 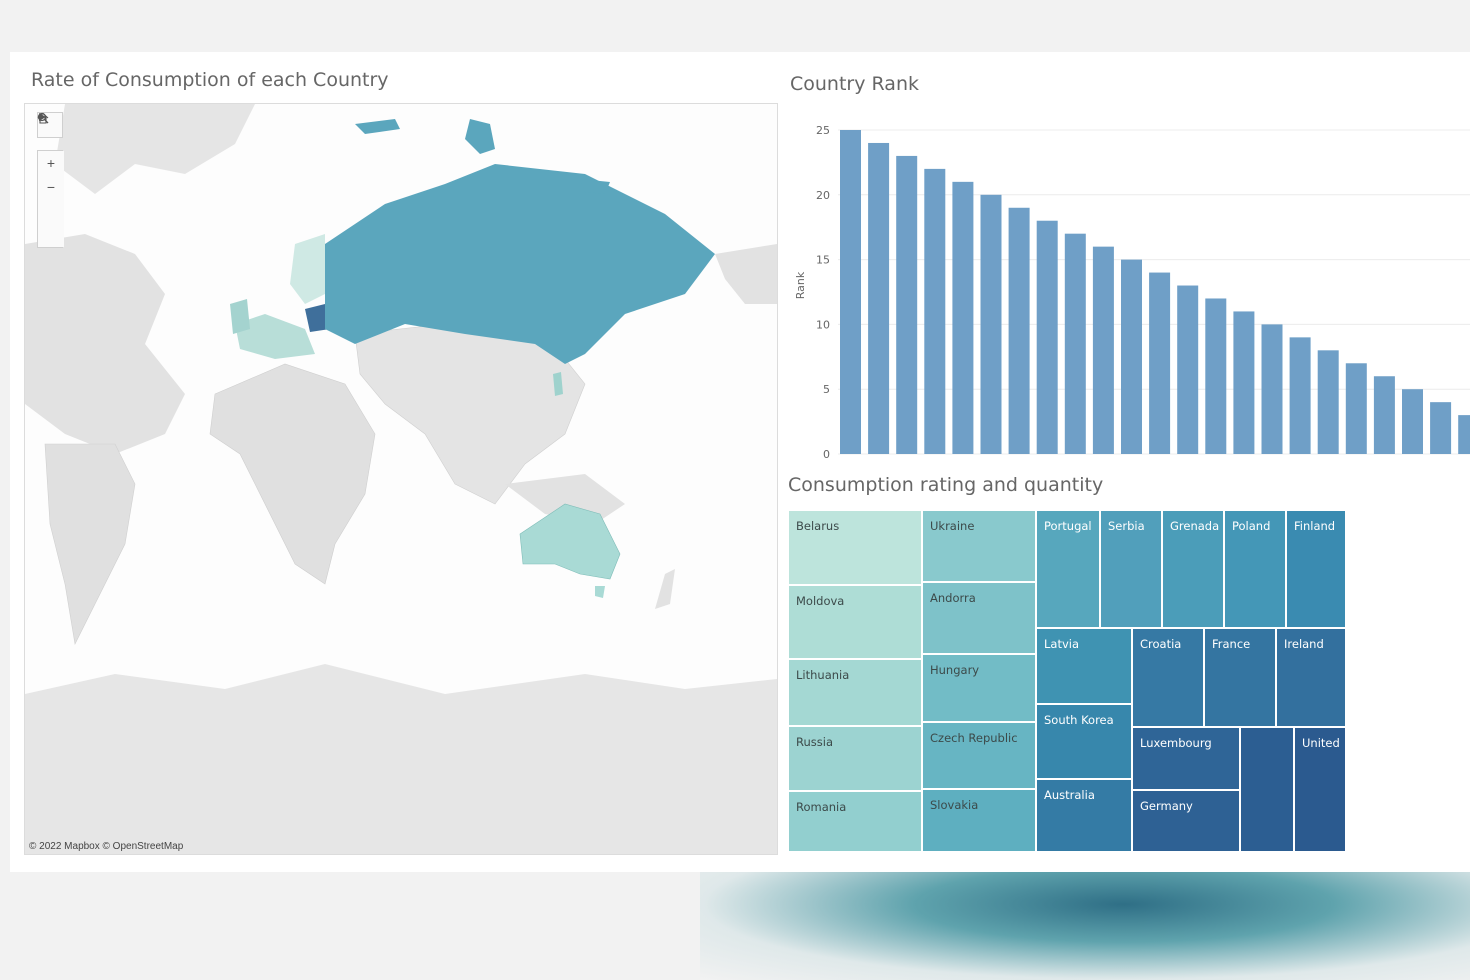 I want to click on treemap-tile: Czech Republic, so click(x=979, y=755).